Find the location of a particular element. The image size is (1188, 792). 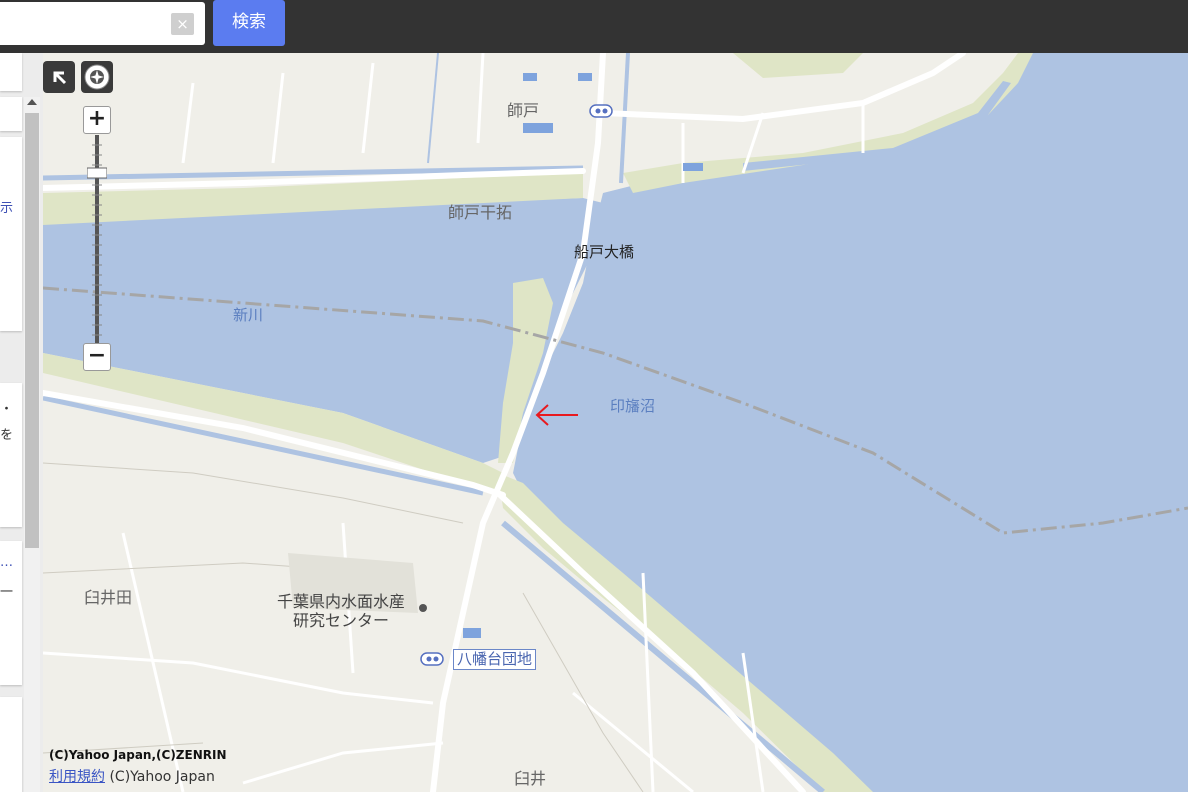

lake-label-inbanuma: 印旛沼 is located at coordinates (633, 406).